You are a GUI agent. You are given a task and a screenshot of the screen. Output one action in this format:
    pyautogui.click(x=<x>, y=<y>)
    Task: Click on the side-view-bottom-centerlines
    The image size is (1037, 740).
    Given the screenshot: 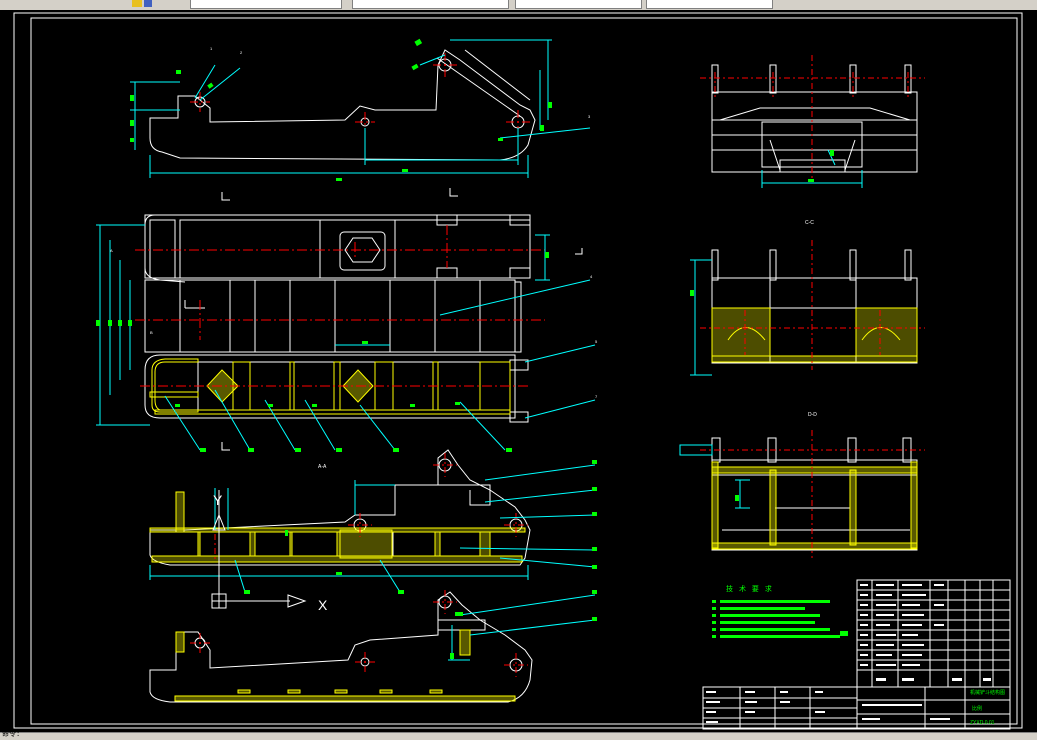 What is the action you would take?
    pyautogui.click(x=359, y=633)
    